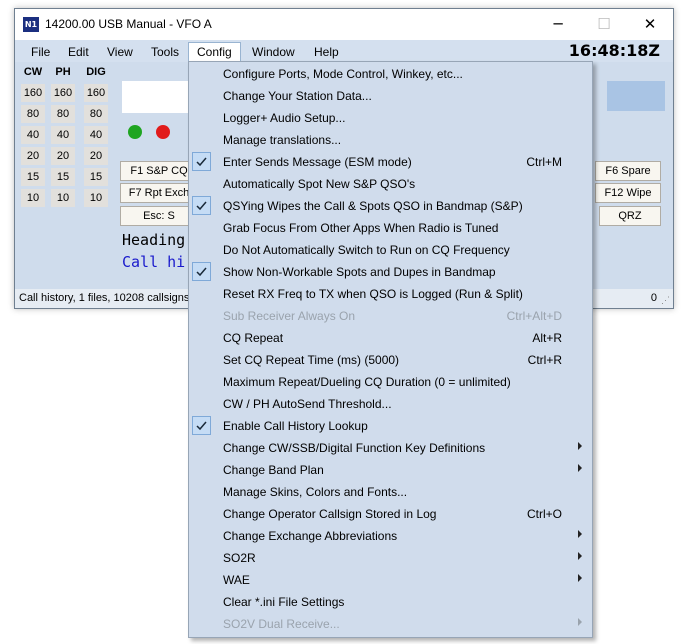 The image size is (682, 644). I want to click on menu-tools: Tools, so click(165, 52).